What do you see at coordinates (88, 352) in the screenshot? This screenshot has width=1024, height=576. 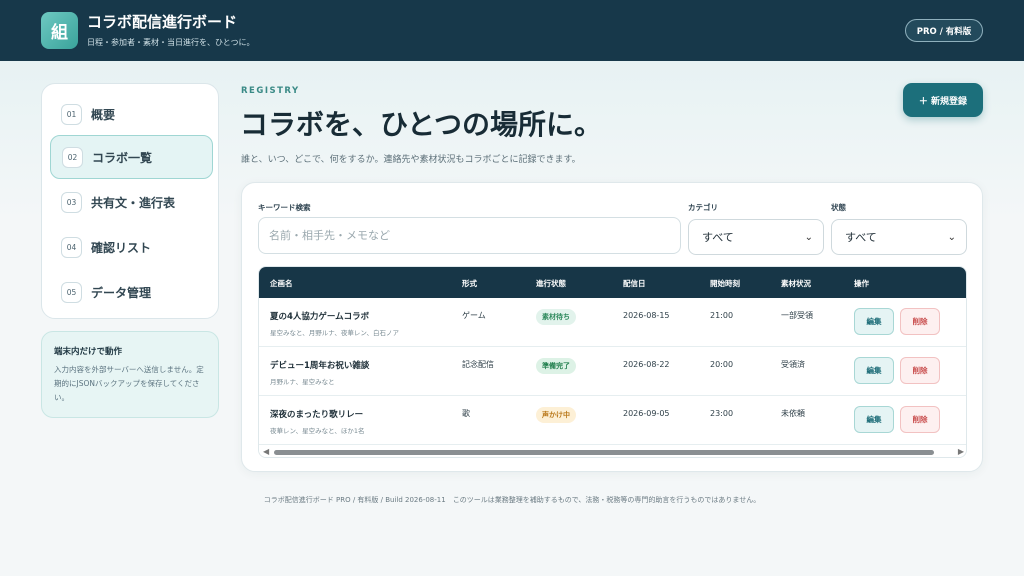 I see `notice-title: 端末内だけで動作` at bounding box center [88, 352].